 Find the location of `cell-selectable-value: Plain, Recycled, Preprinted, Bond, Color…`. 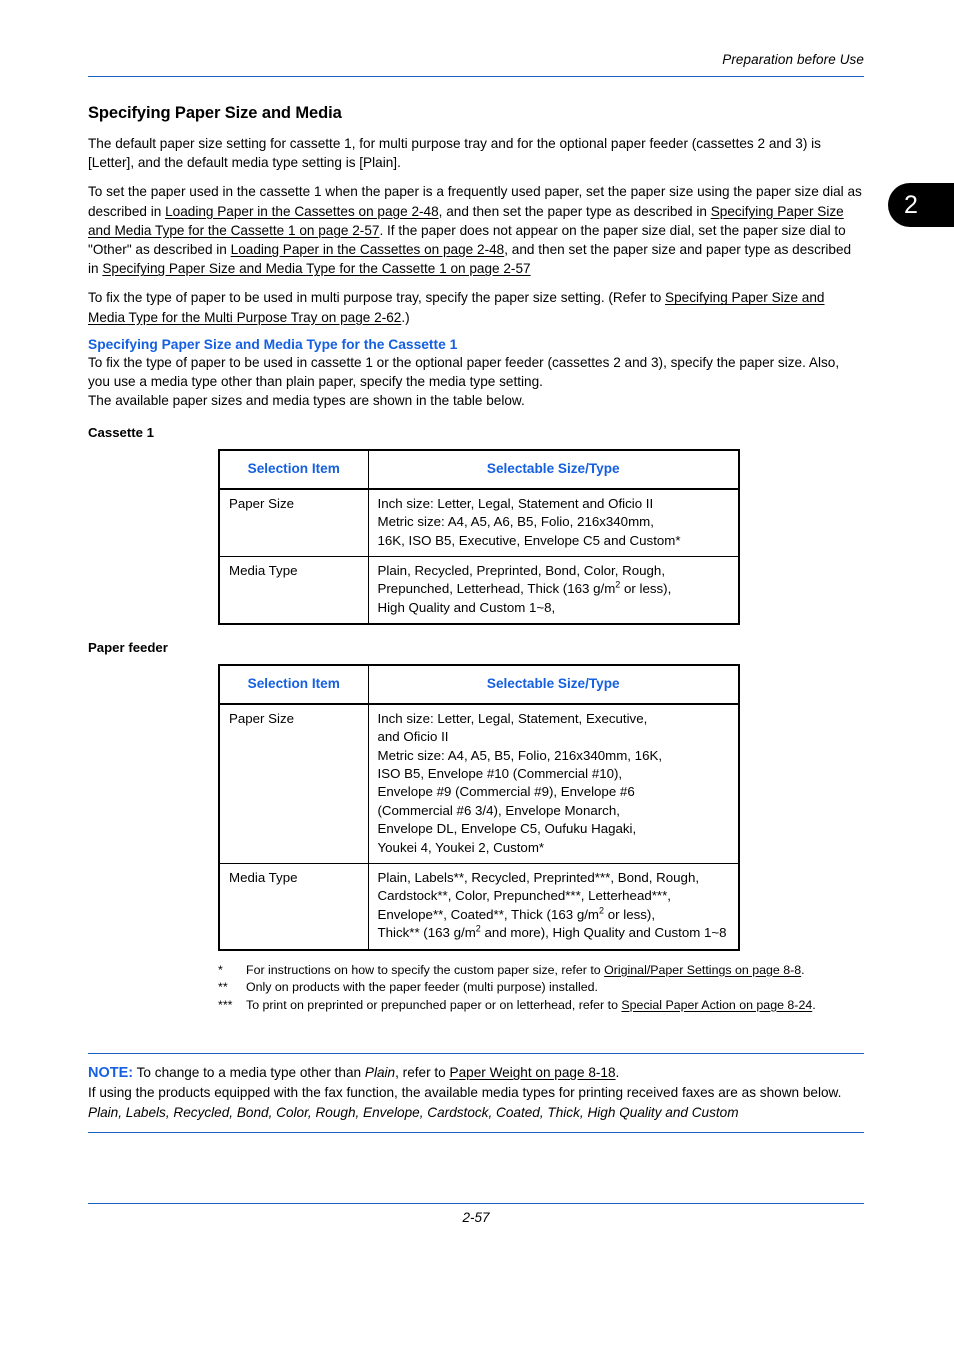

cell-selectable-value: Plain, Recycled, Preprinted, Bond, Color… is located at coordinates (553, 590).